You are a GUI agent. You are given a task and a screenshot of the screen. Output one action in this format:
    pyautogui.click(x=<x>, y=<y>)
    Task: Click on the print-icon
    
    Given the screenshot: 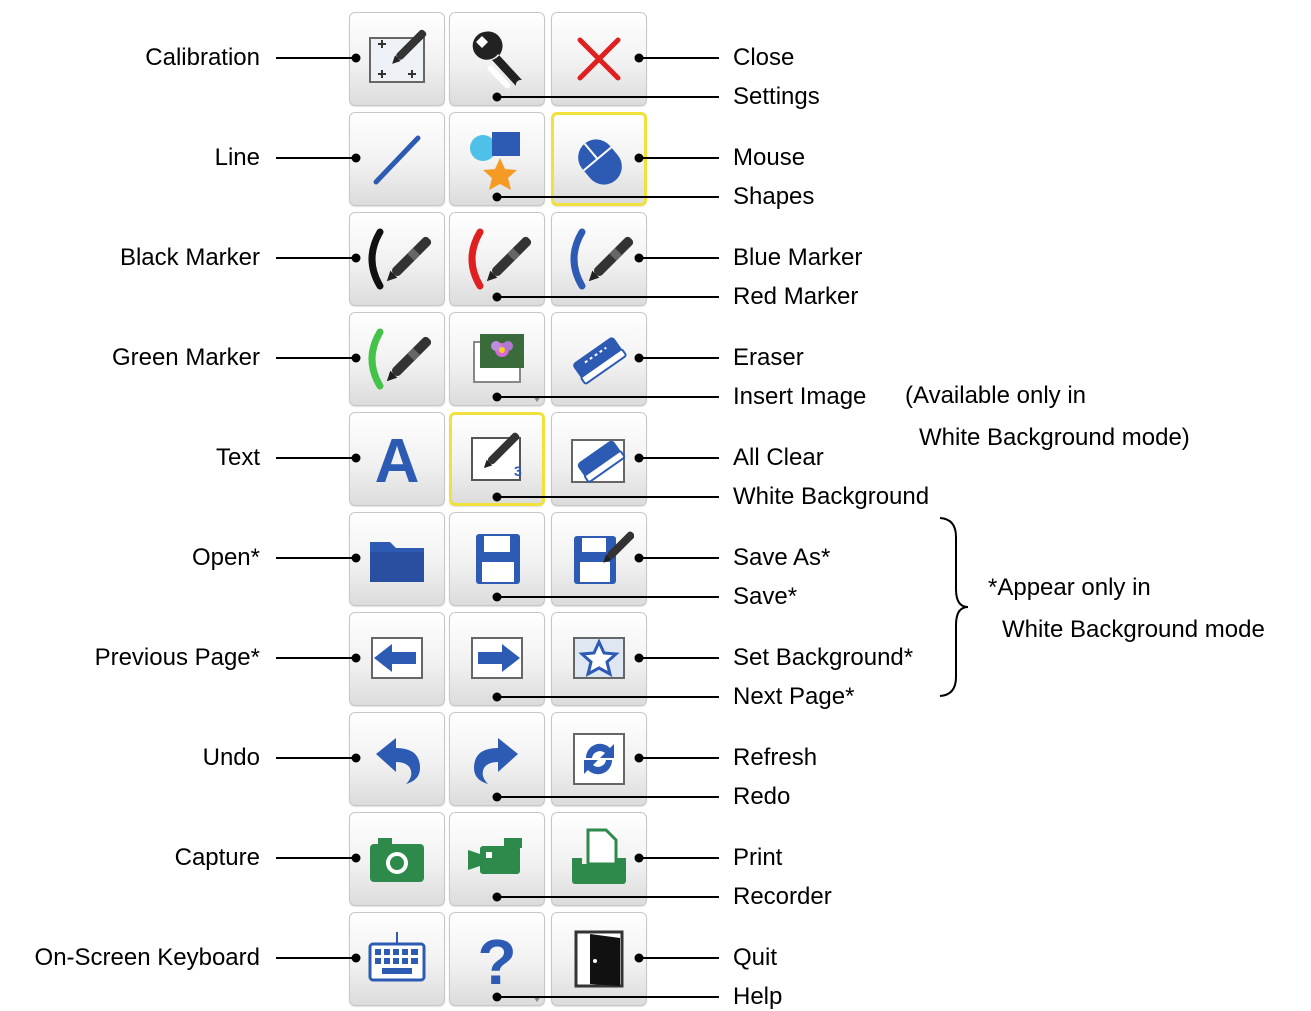 What is the action you would take?
    pyautogui.click(x=599, y=856)
    